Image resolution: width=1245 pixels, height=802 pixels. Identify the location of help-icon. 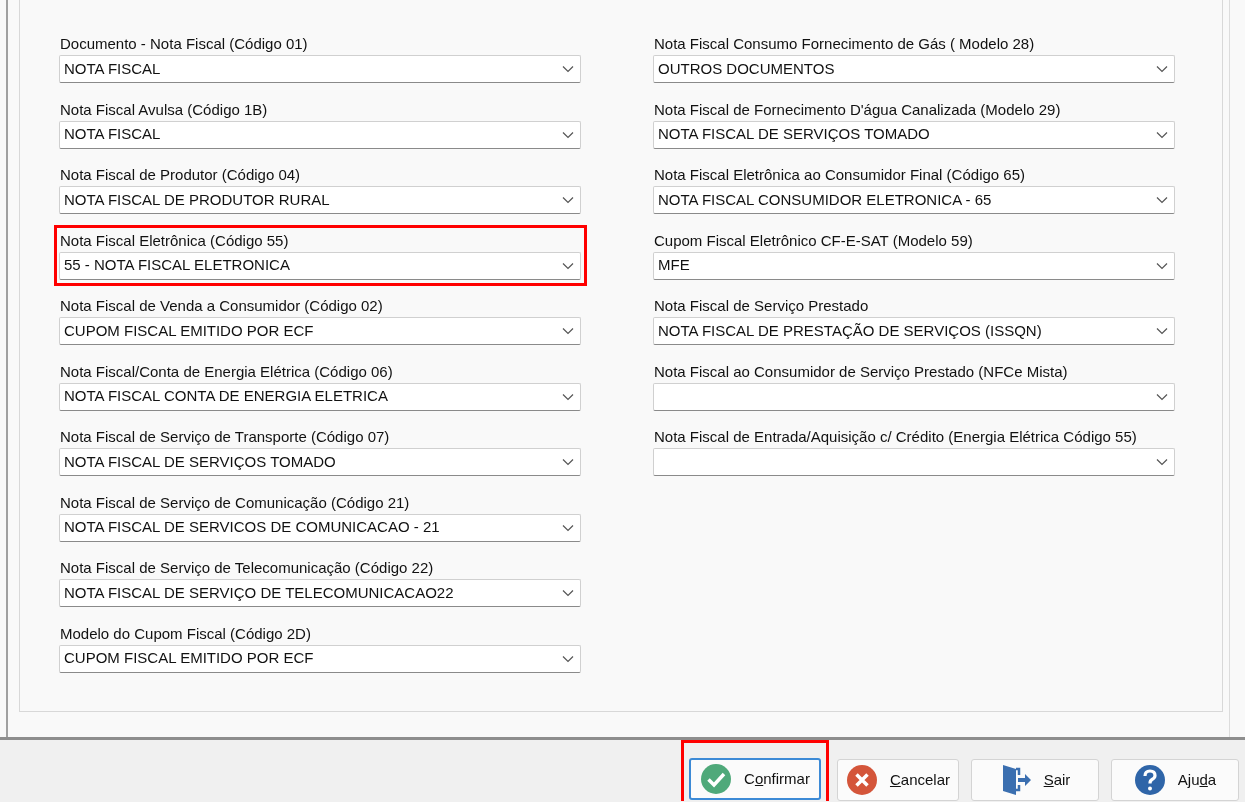
(1149, 780).